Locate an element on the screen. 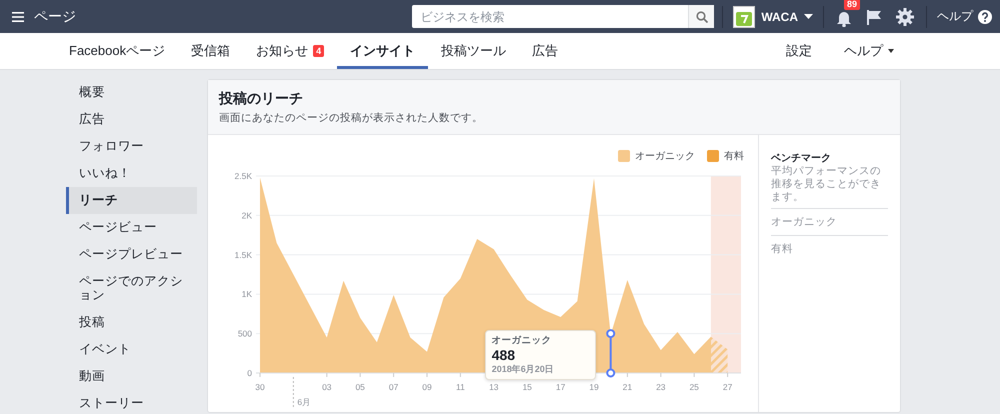 This screenshot has width=1000, height=414. axis-label: 19 is located at coordinates (594, 387).